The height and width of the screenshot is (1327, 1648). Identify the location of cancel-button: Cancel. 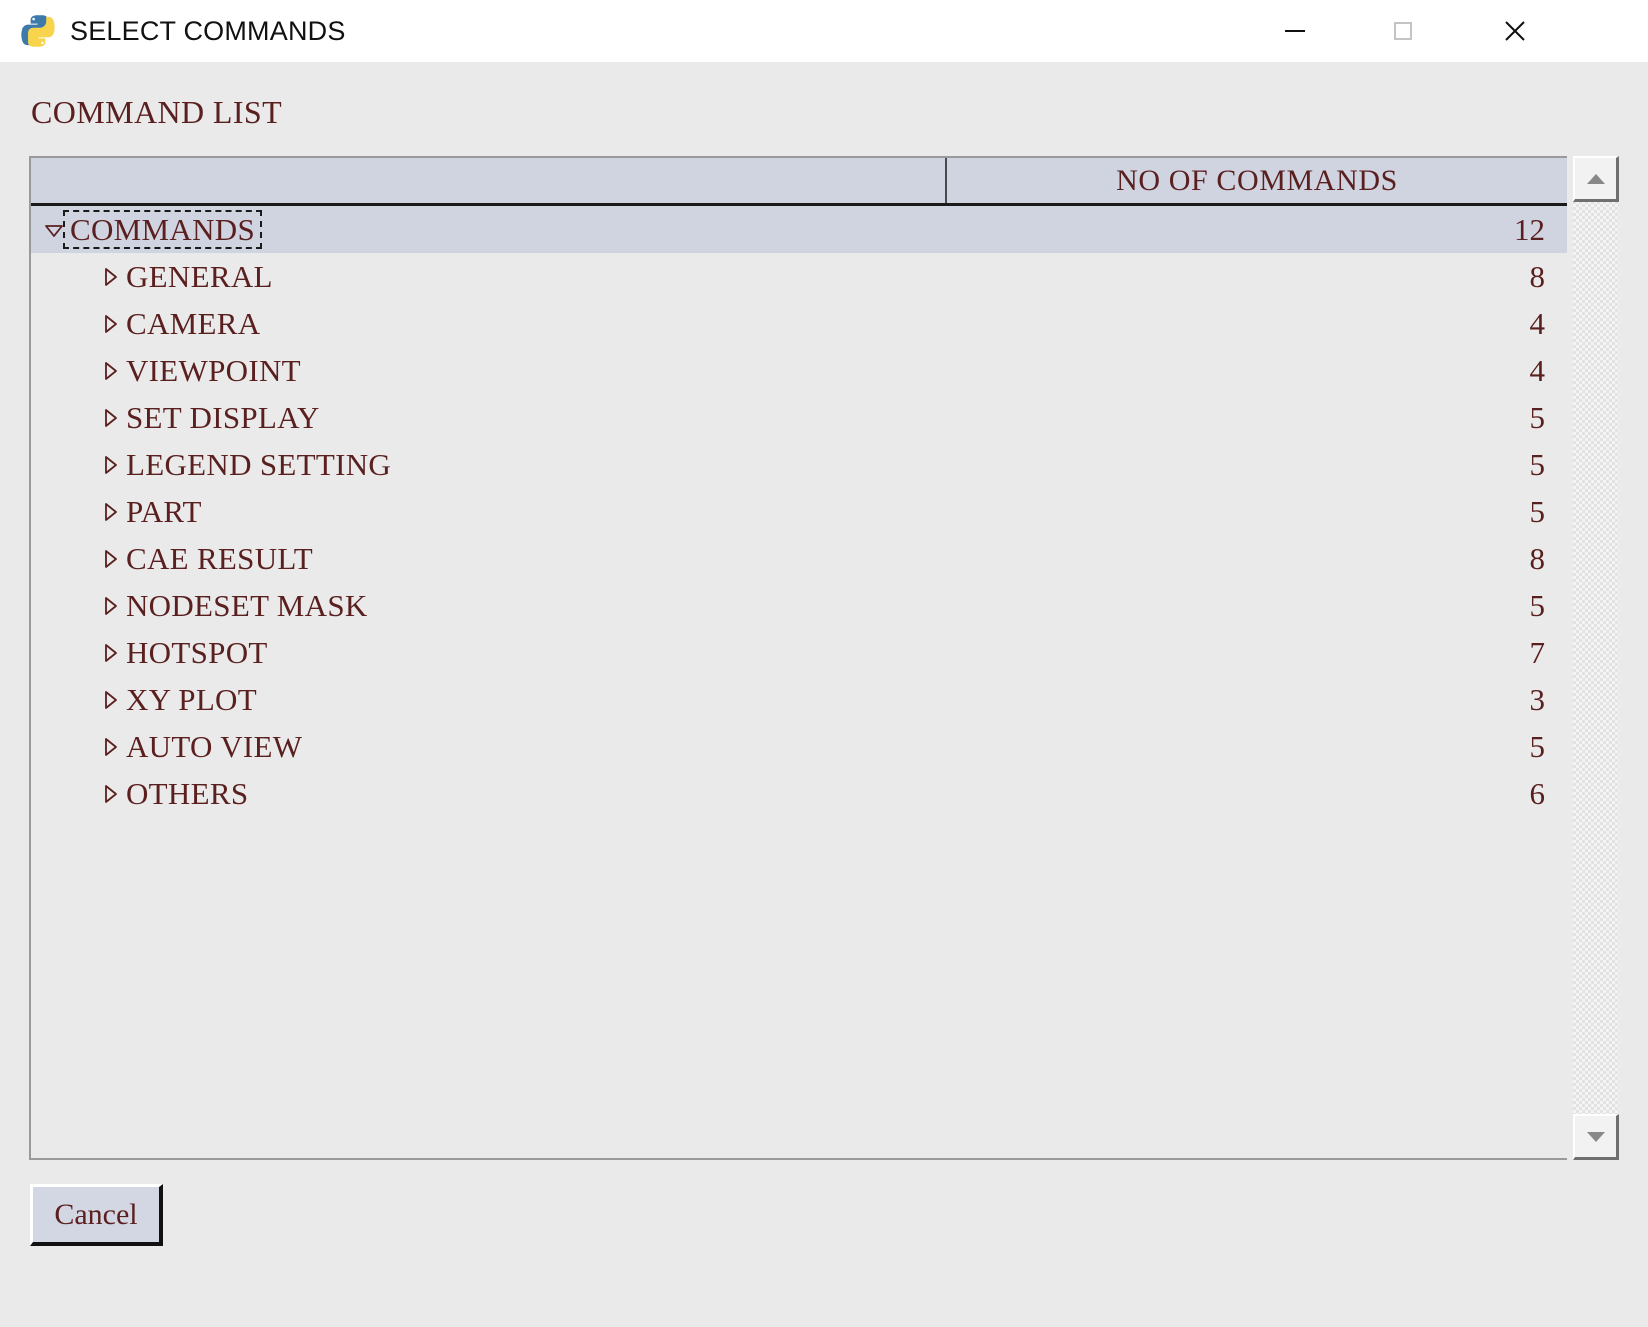
(96, 1215).